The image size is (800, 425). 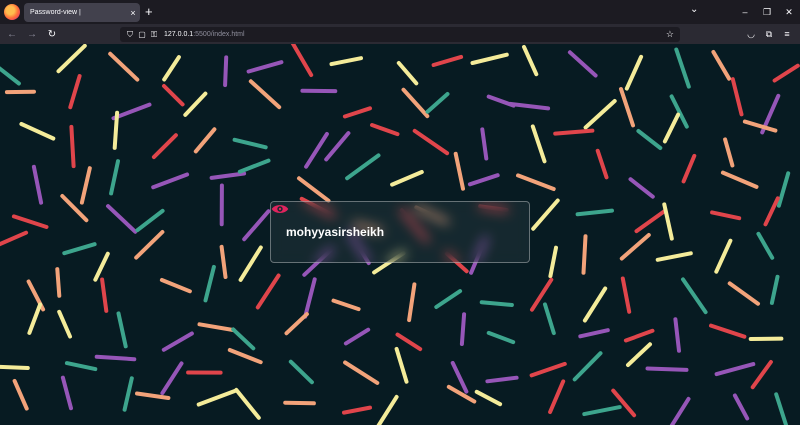 What do you see at coordinates (400, 34) in the screenshot?
I see `url-bar: ⛉ ▢ ⚿ 127.0.0.1:5500/index.html ☆` at bounding box center [400, 34].